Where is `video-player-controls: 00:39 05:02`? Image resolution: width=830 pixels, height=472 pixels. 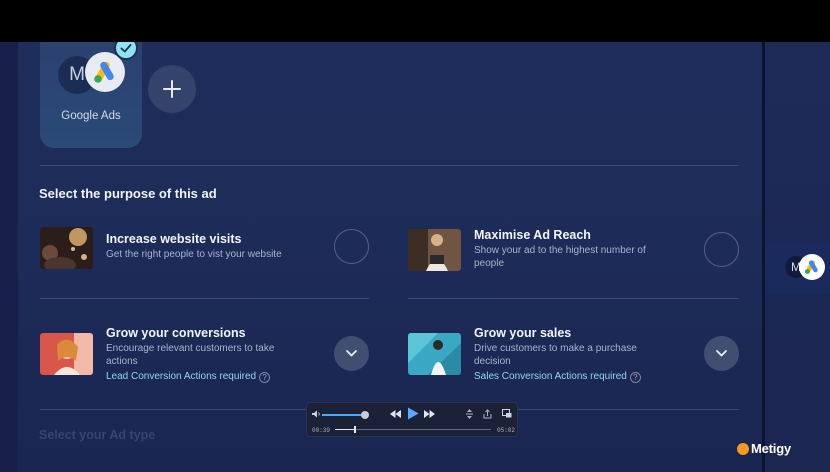 video-player-controls: 00:39 05:02 is located at coordinates (412, 419).